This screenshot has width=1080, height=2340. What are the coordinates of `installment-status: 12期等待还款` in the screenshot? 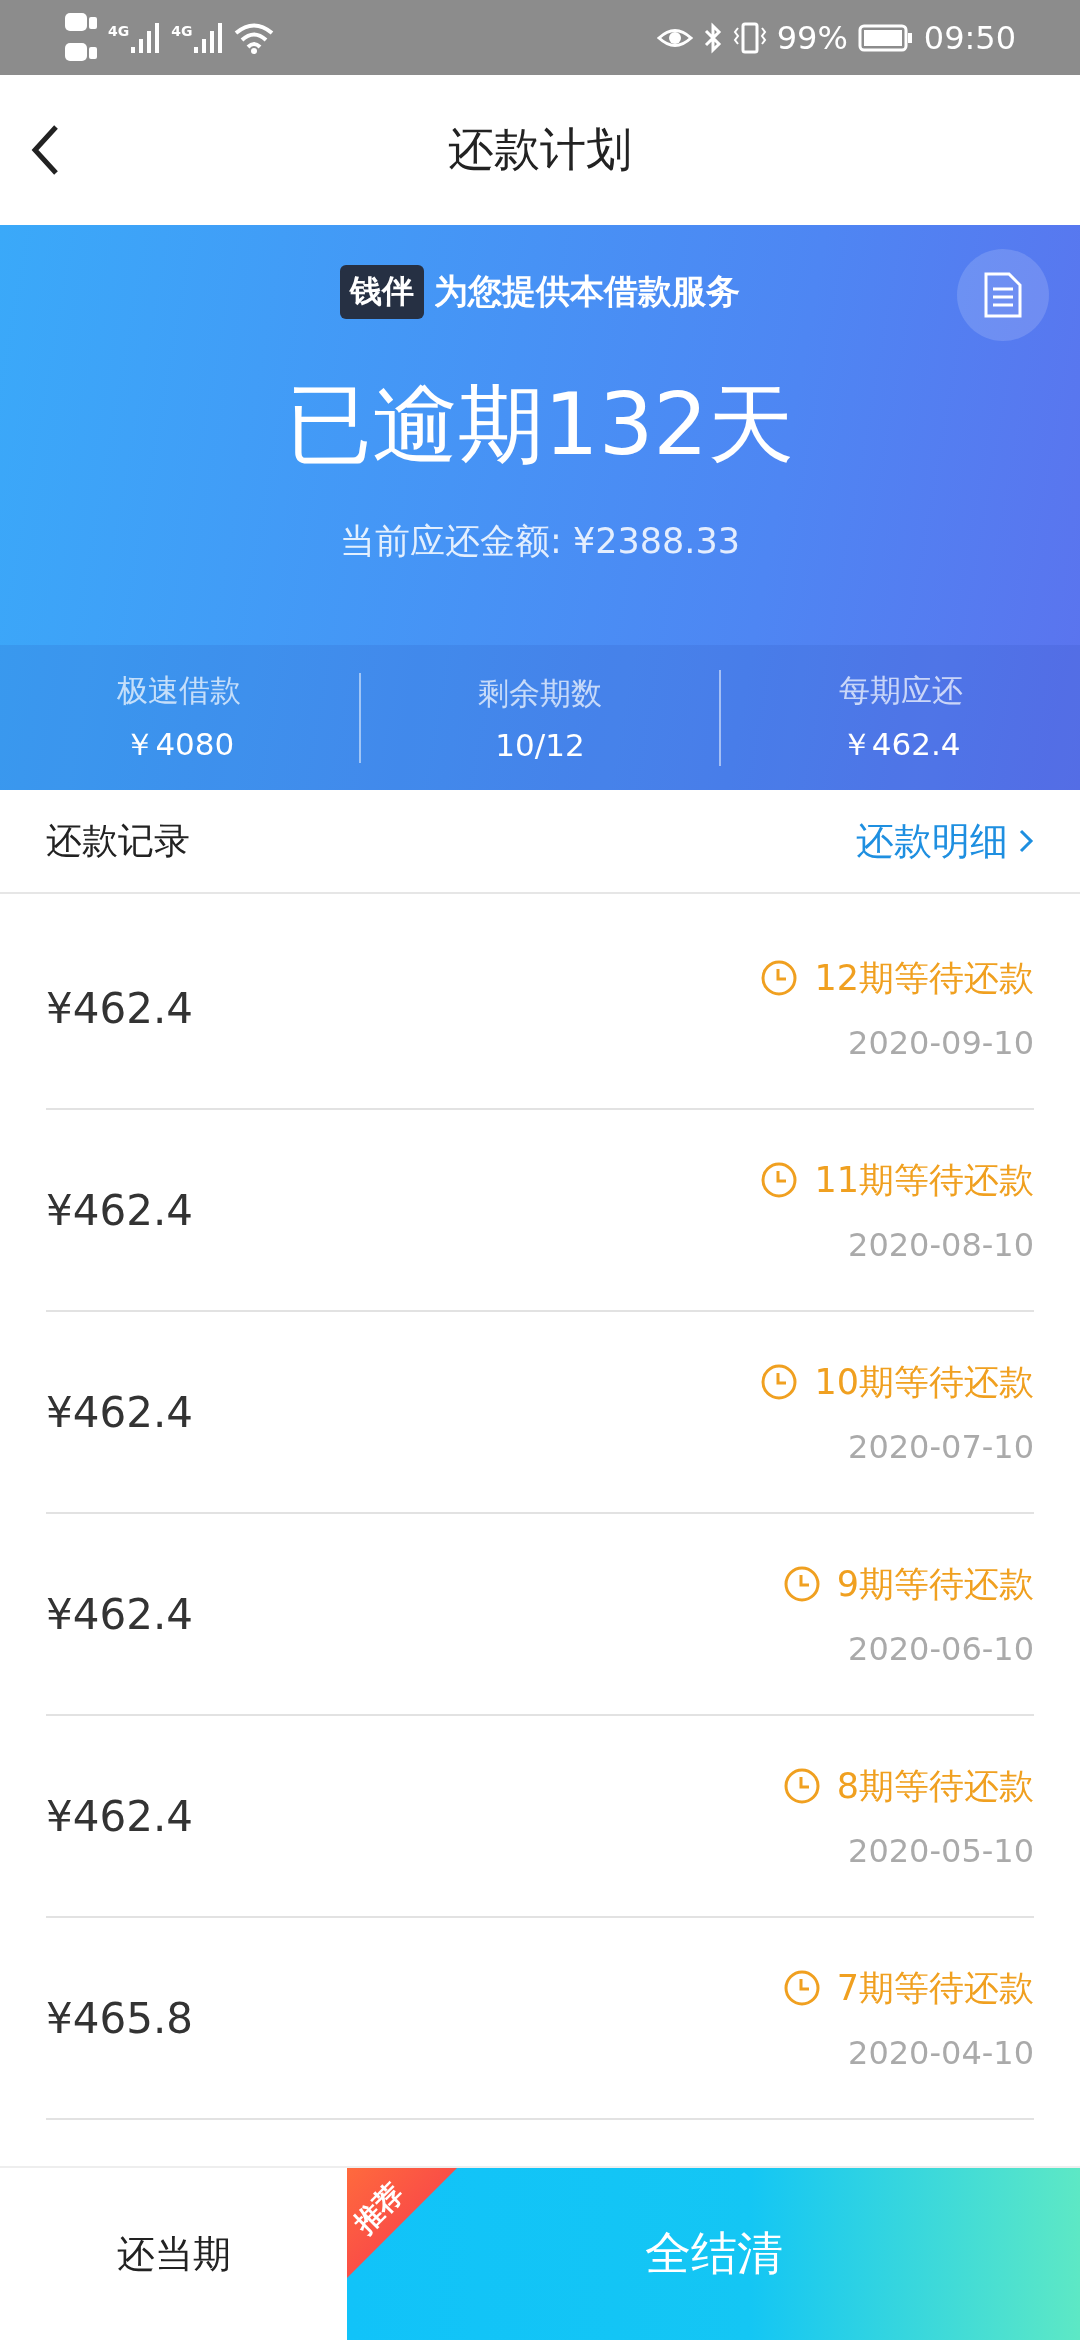 It's located at (924, 978).